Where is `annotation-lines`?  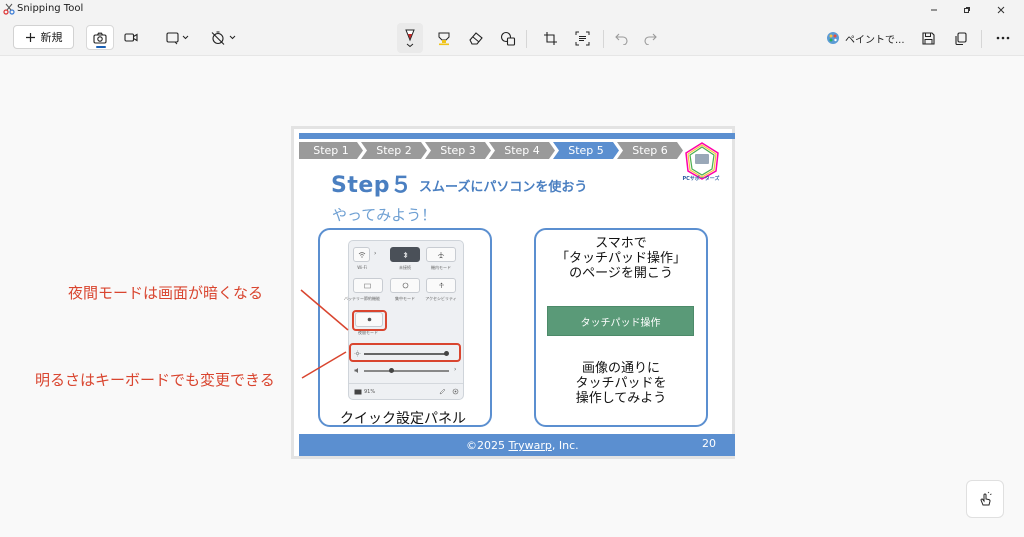
annotation-lines is located at coordinates (324, 334).